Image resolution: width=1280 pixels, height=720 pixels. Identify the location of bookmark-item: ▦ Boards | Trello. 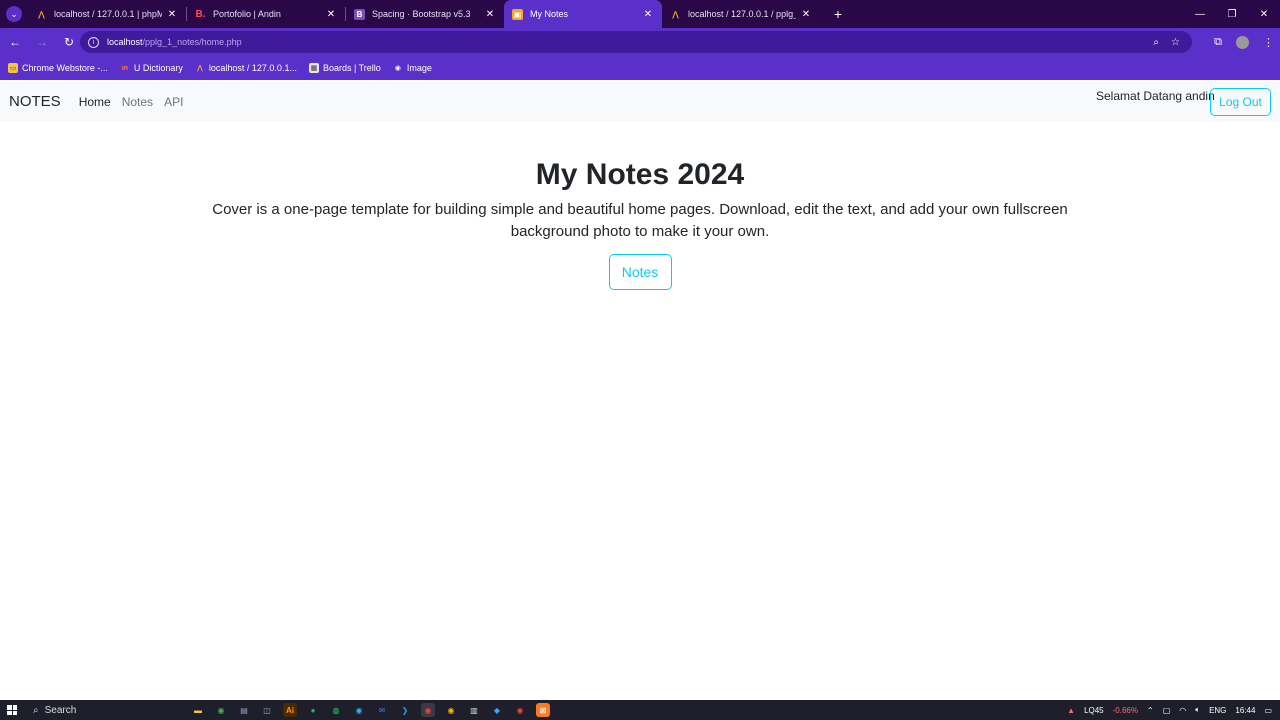
(344, 68).